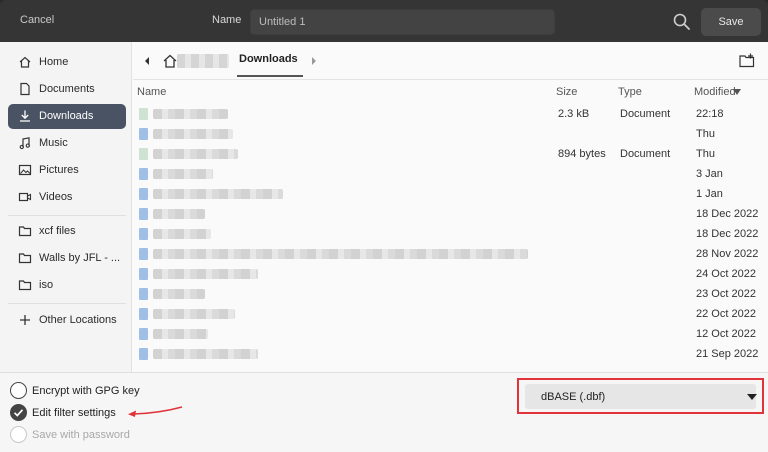 The height and width of the screenshot is (452, 768). Describe the element at coordinates (450, 354) in the screenshot. I see `table-row: 21 Sep 2022` at that location.